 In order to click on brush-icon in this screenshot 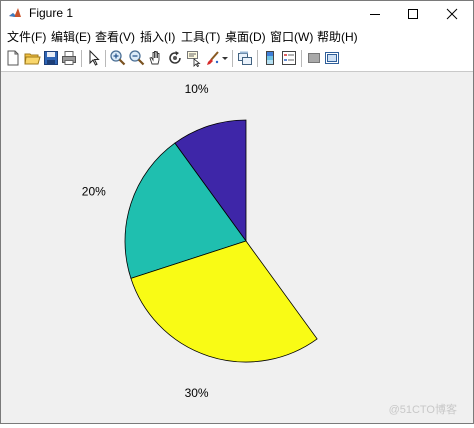, I will do `click(213, 58)`.